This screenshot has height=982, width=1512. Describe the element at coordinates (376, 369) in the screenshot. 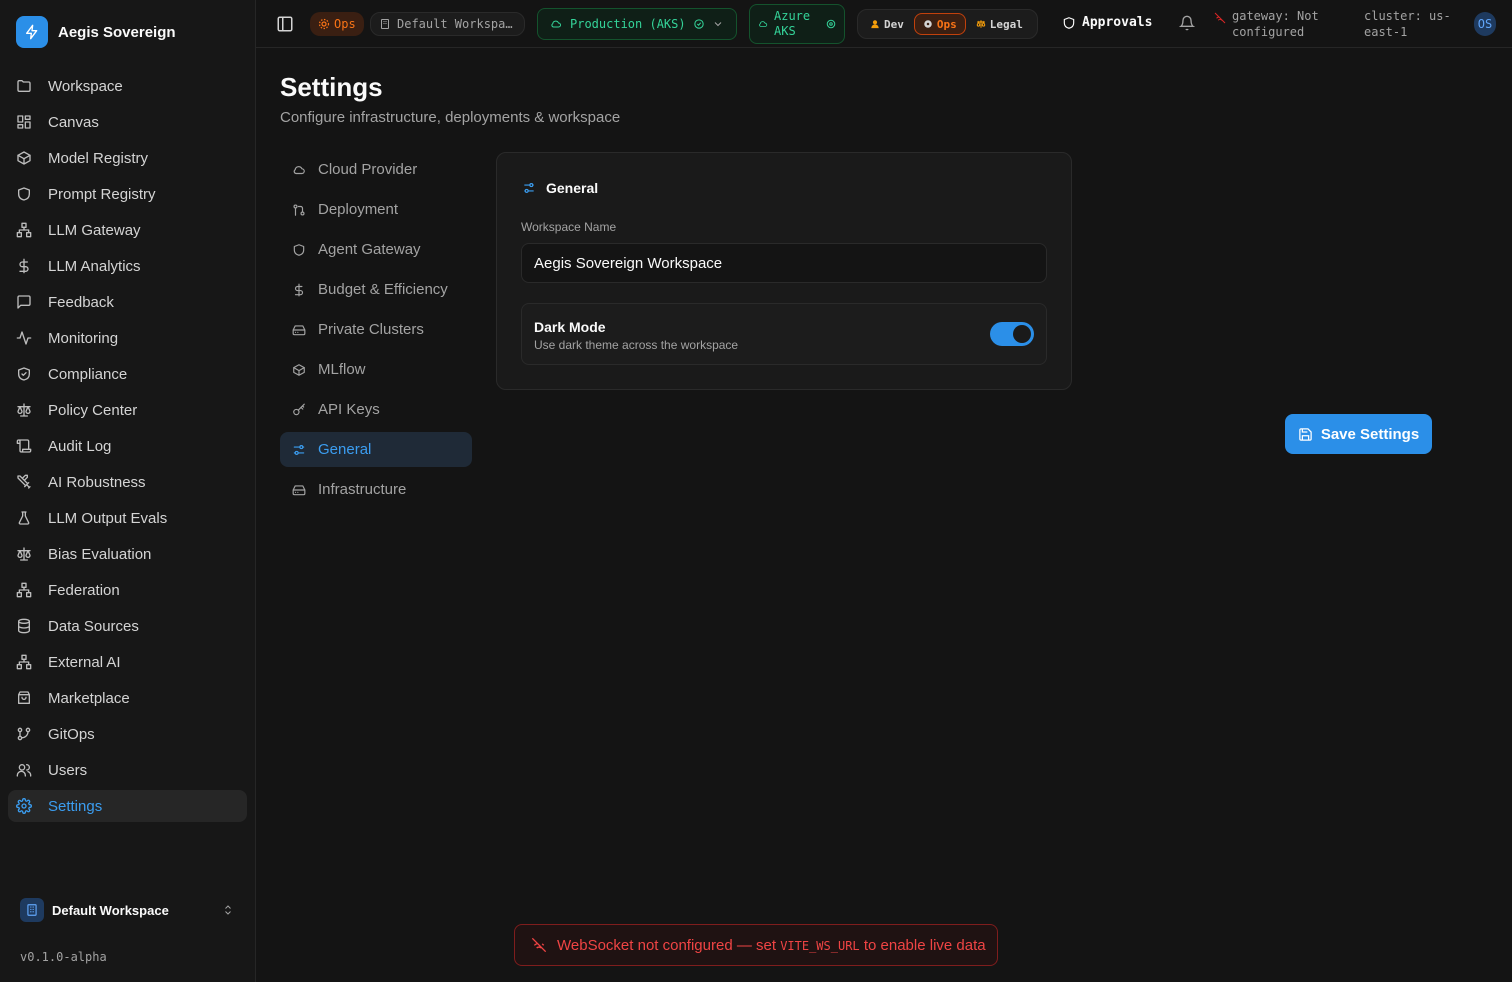

I see `subnav-item-mlflow: MLflow` at that location.